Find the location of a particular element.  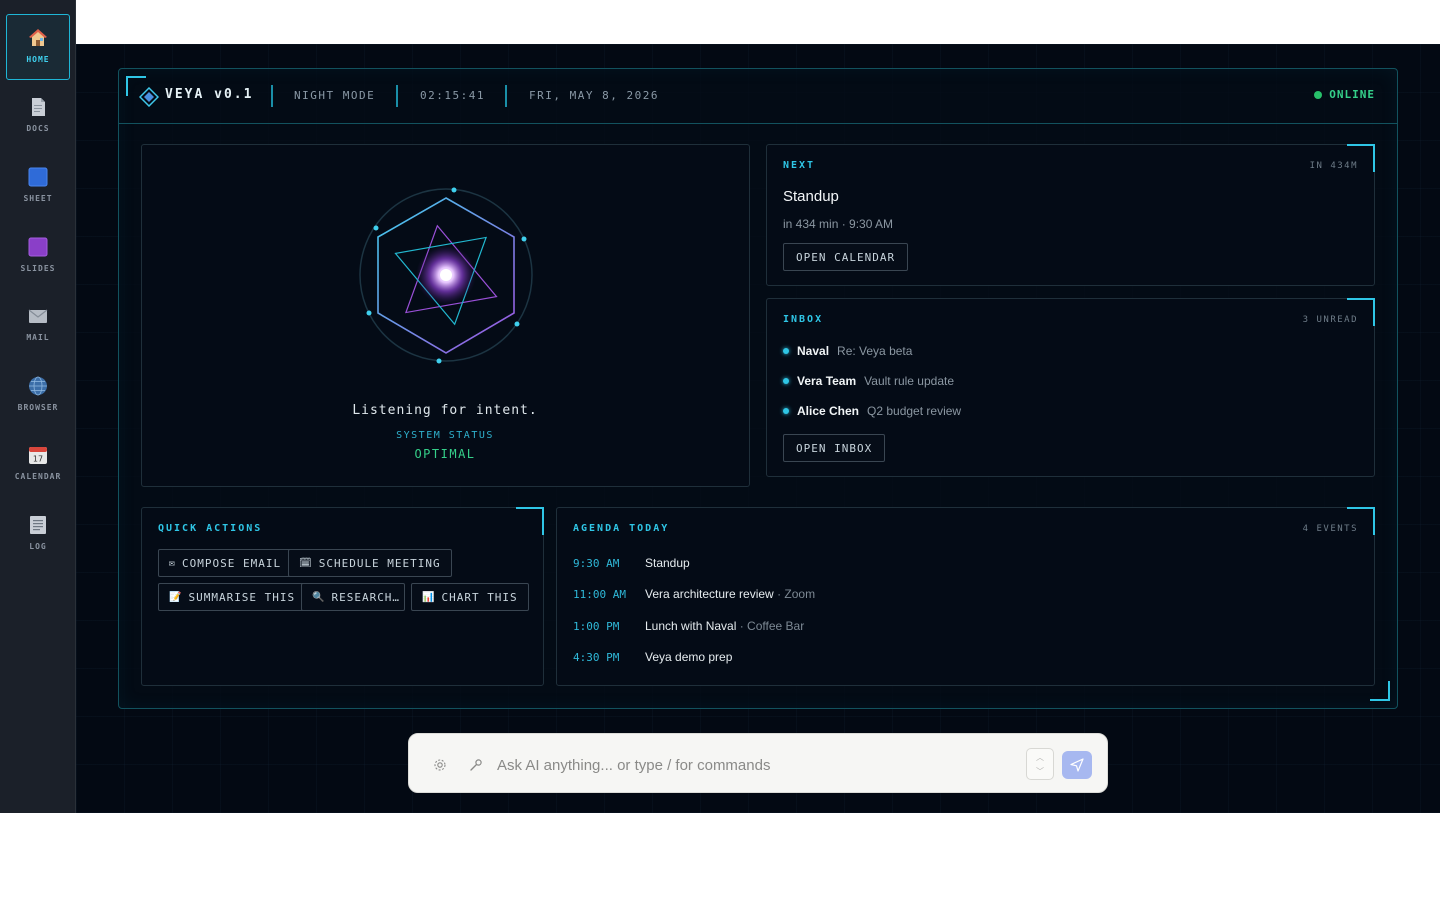

sidebar-item-slides: SLIDES is located at coordinates (38, 257).